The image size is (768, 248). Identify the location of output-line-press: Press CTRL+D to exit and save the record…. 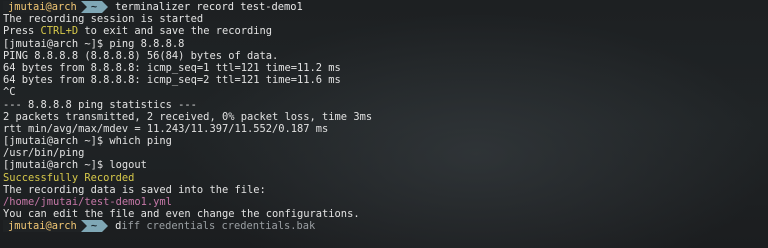
(384, 31).